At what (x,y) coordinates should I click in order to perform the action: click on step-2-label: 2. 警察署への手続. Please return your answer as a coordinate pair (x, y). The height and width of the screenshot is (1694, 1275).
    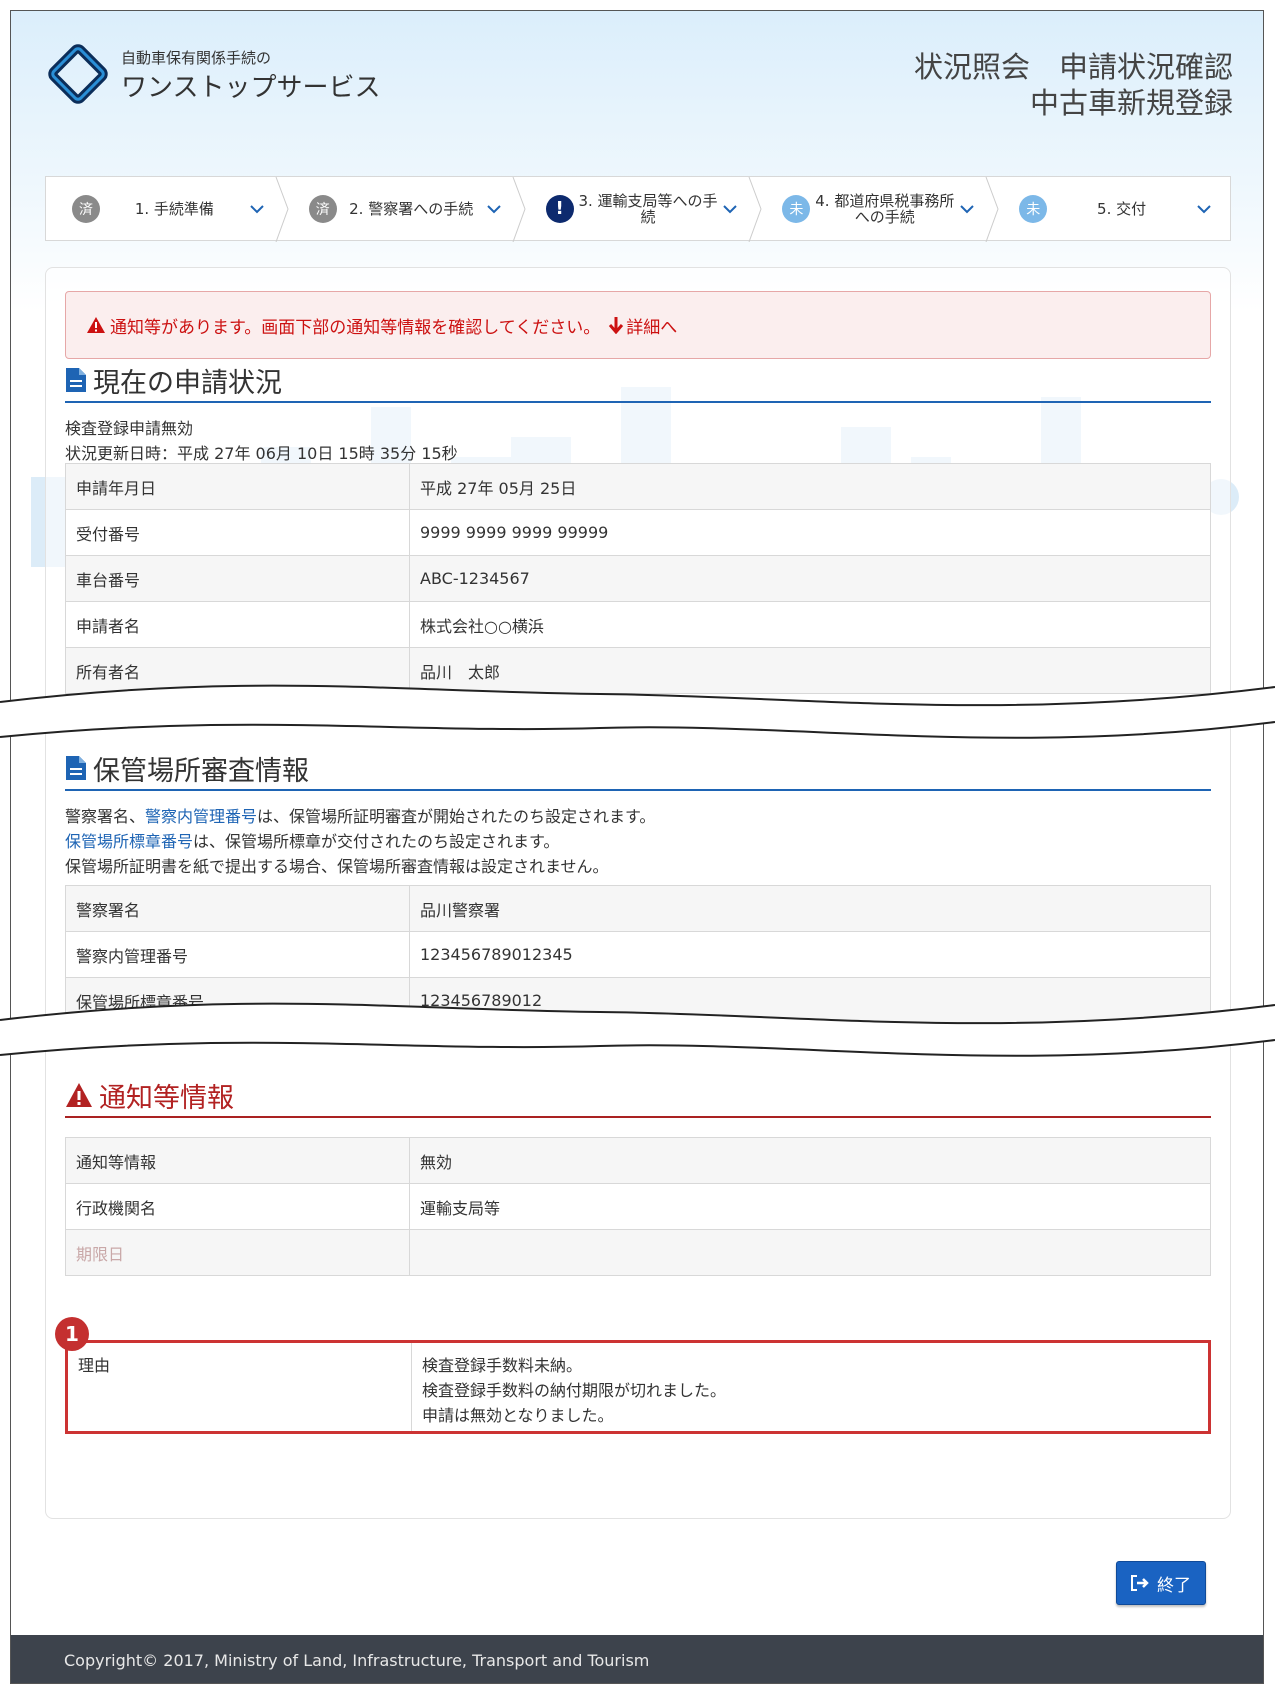
    Looking at the image, I should click on (411, 208).